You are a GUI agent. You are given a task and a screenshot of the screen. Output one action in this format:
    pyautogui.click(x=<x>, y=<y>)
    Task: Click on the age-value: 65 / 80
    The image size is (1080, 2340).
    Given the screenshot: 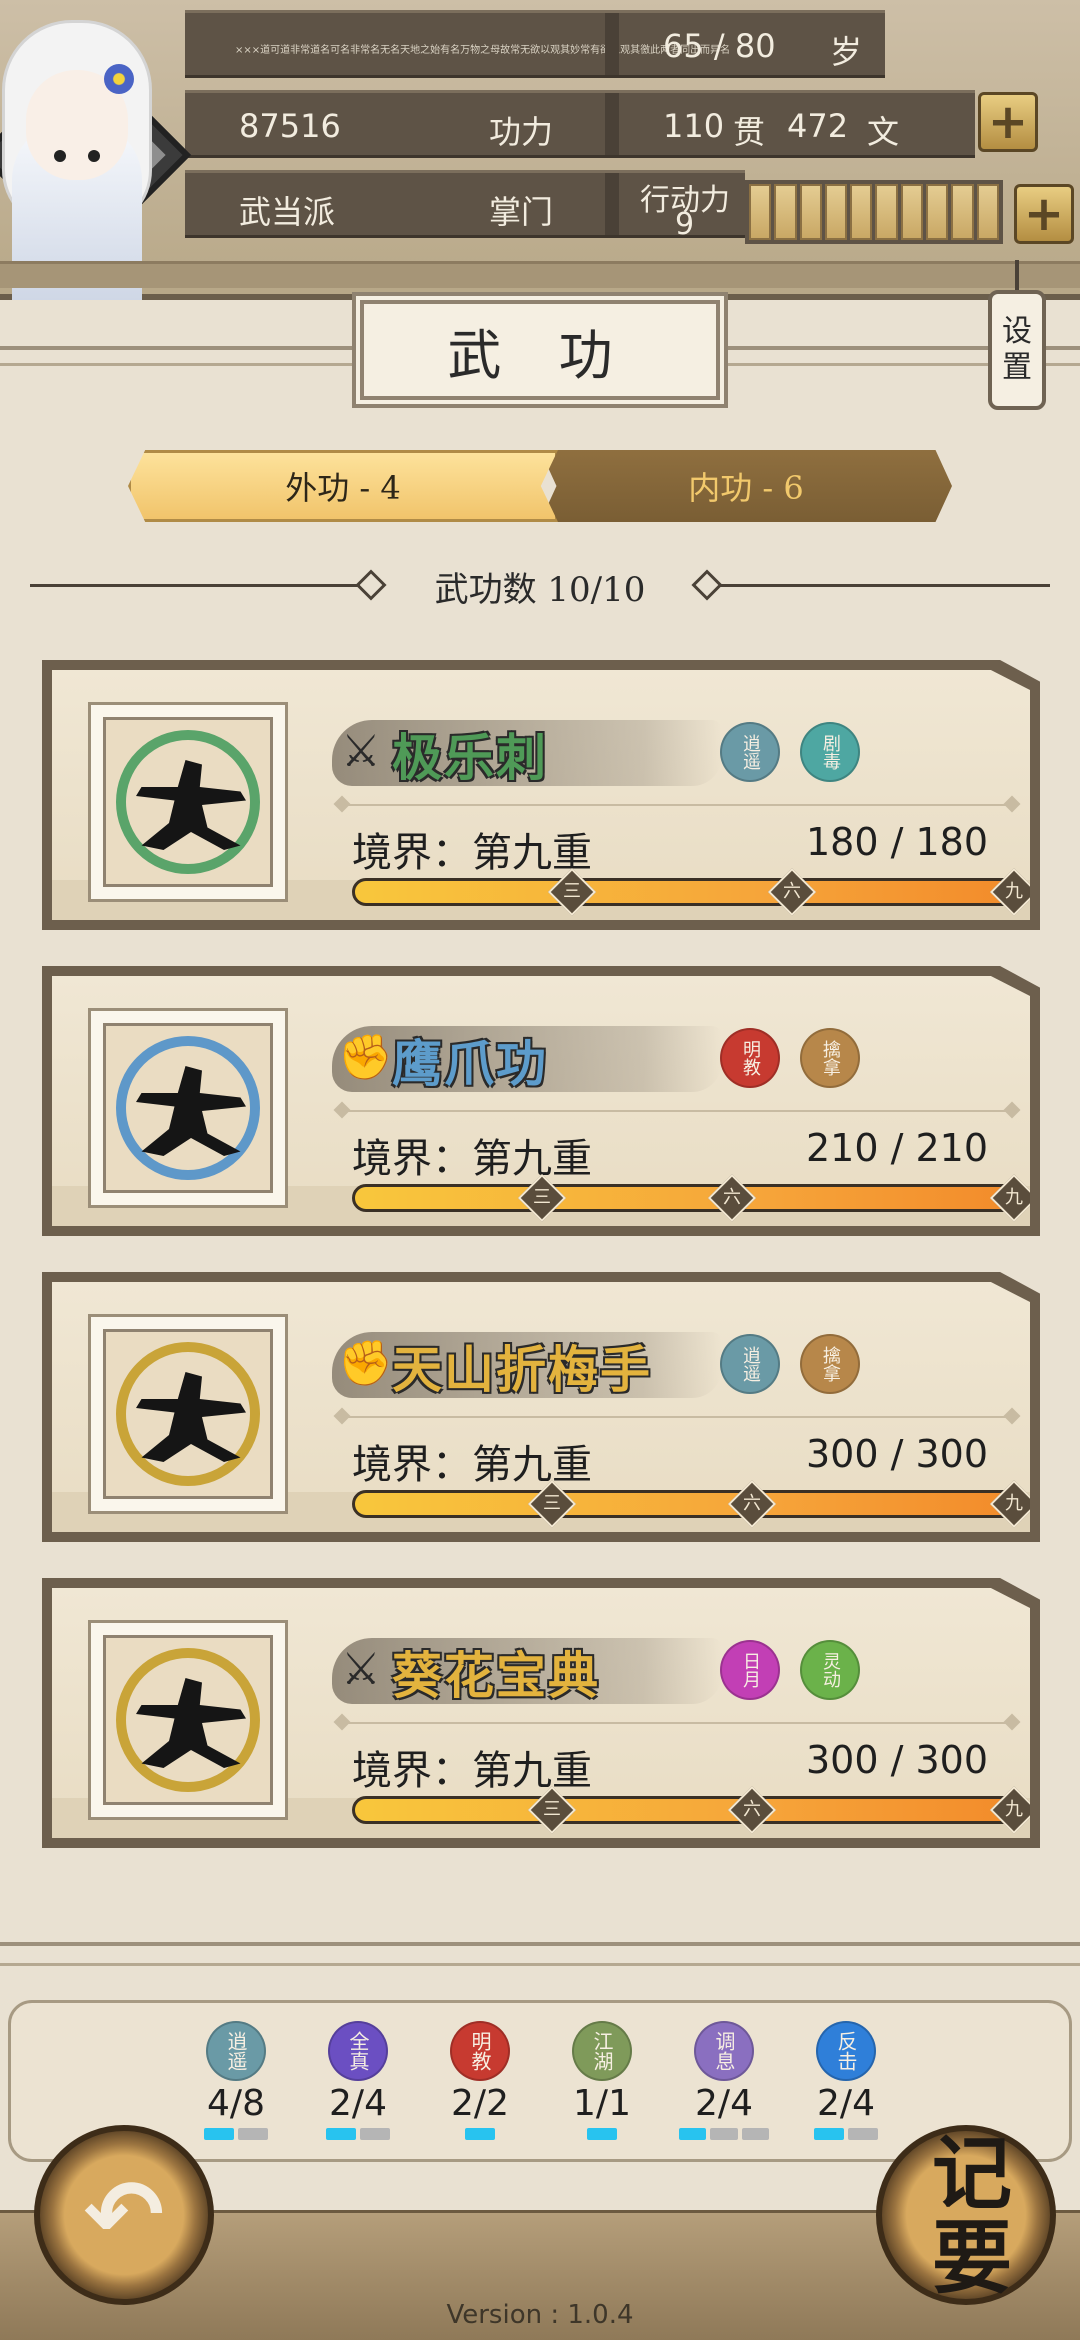 What is the action you would take?
    pyautogui.click(x=719, y=46)
    